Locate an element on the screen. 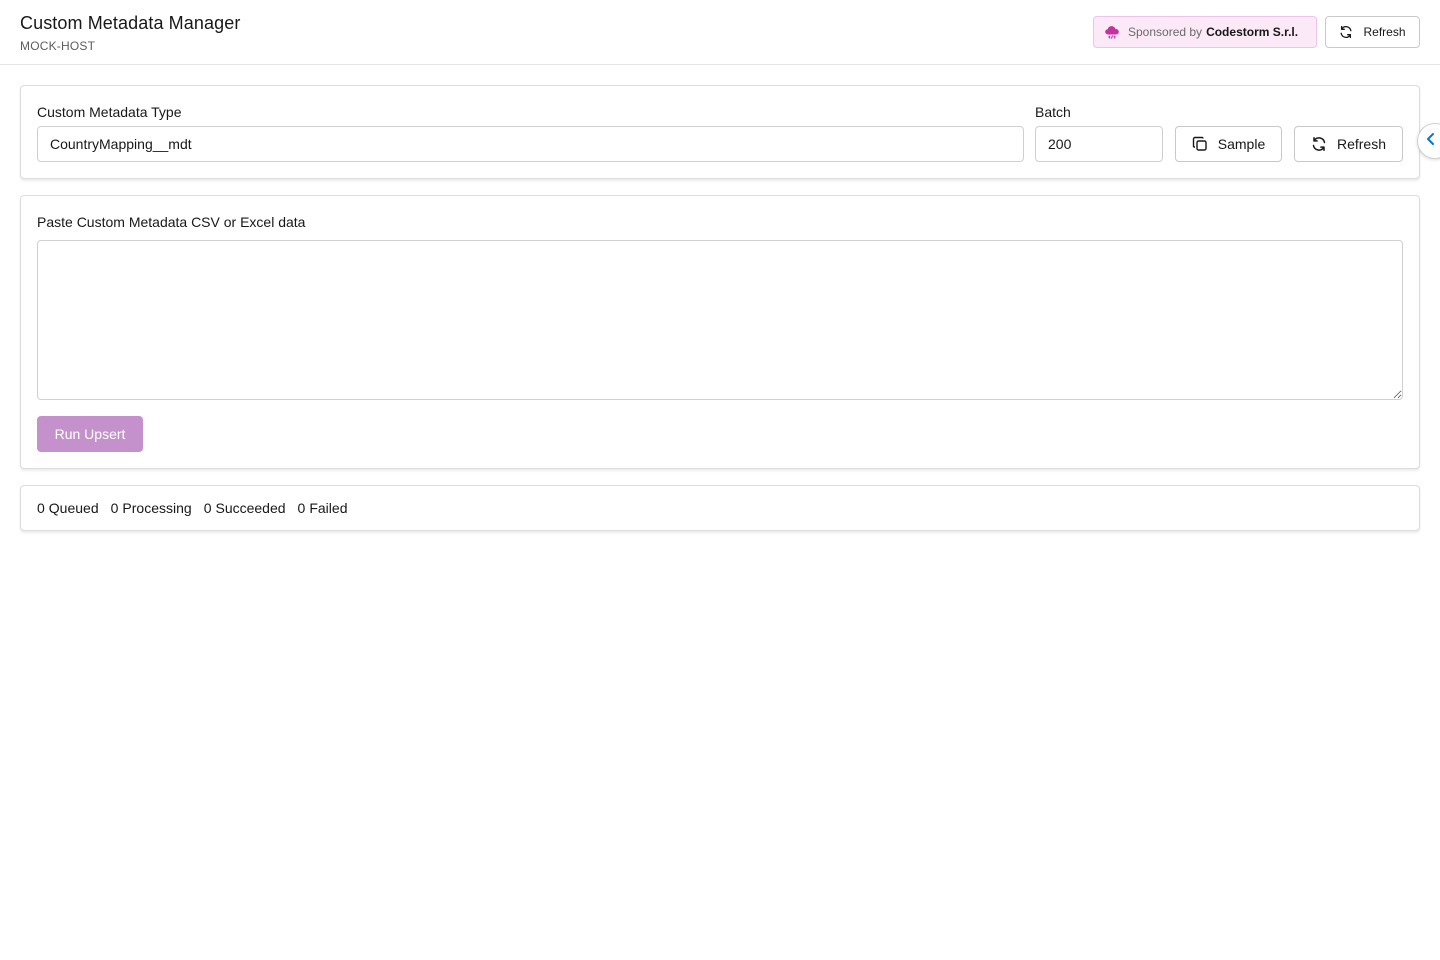  paste-data-label: Paste Custom Metadata CSV or Excel data is located at coordinates (171, 222).